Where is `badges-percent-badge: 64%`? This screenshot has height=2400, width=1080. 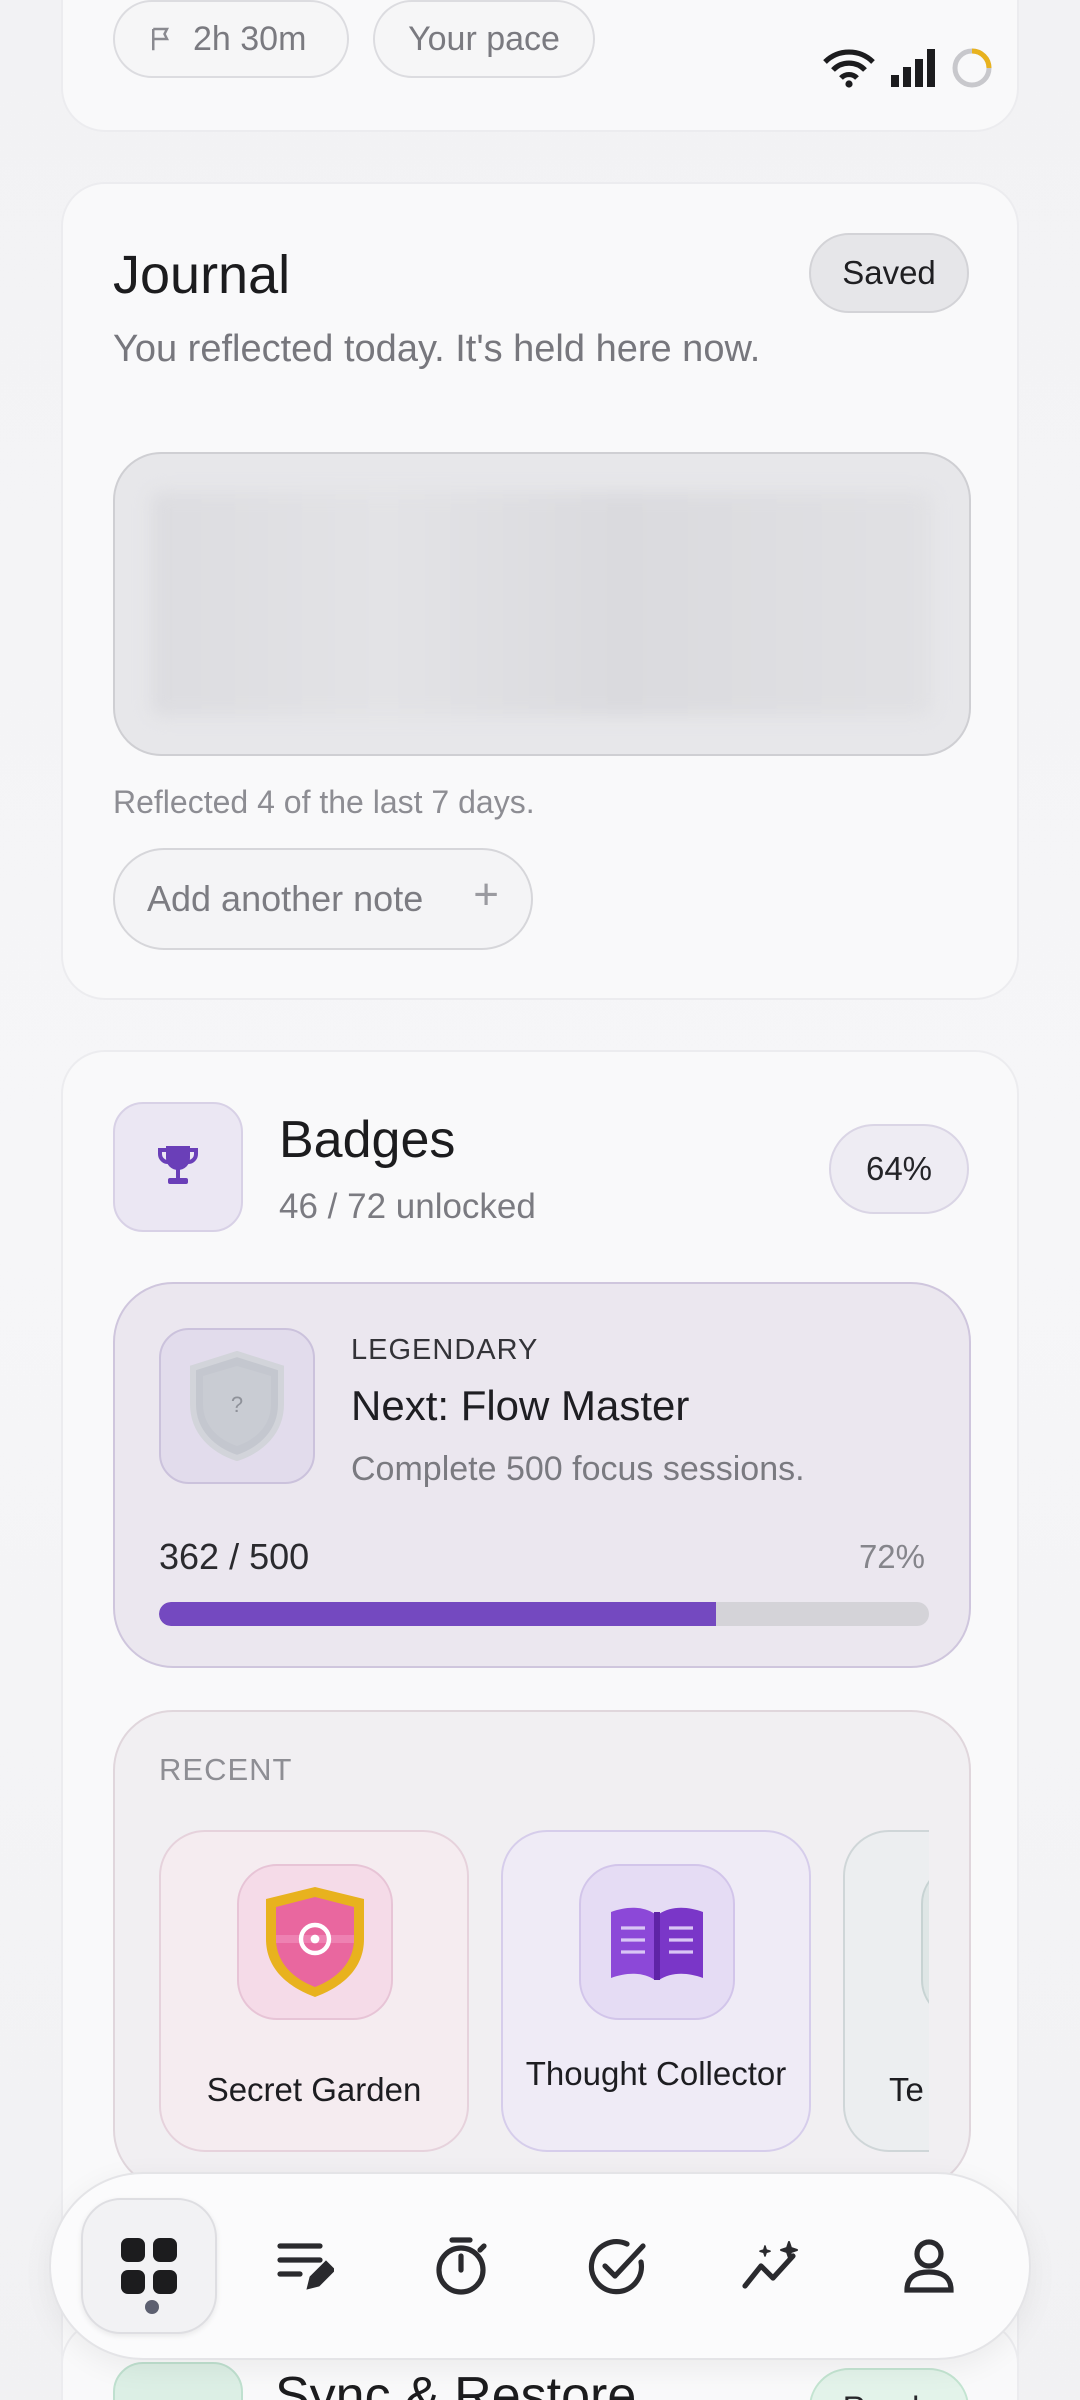 badges-percent-badge: 64% is located at coordinates (899, 1169).